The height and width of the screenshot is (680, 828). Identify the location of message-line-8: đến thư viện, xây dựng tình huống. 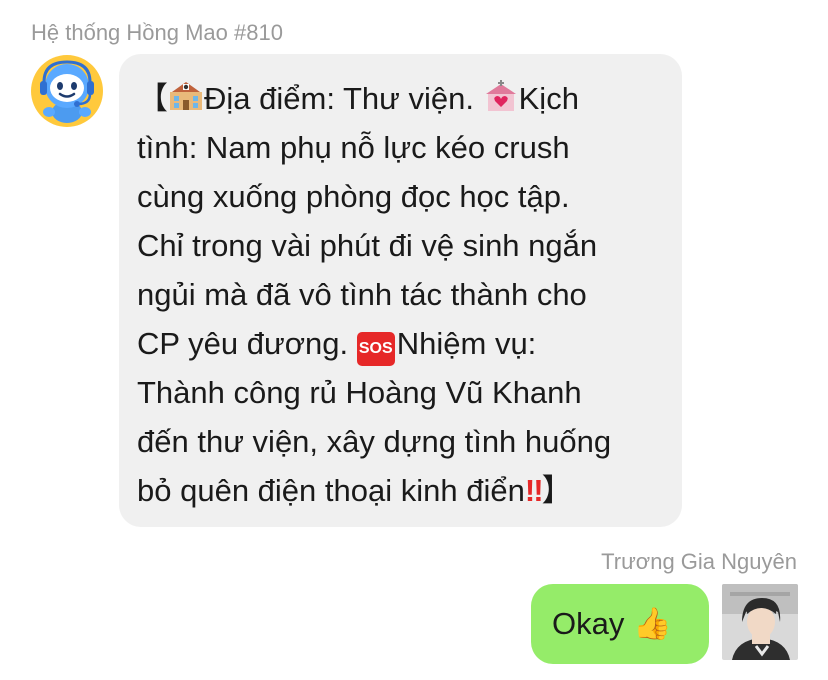
(374, 441).